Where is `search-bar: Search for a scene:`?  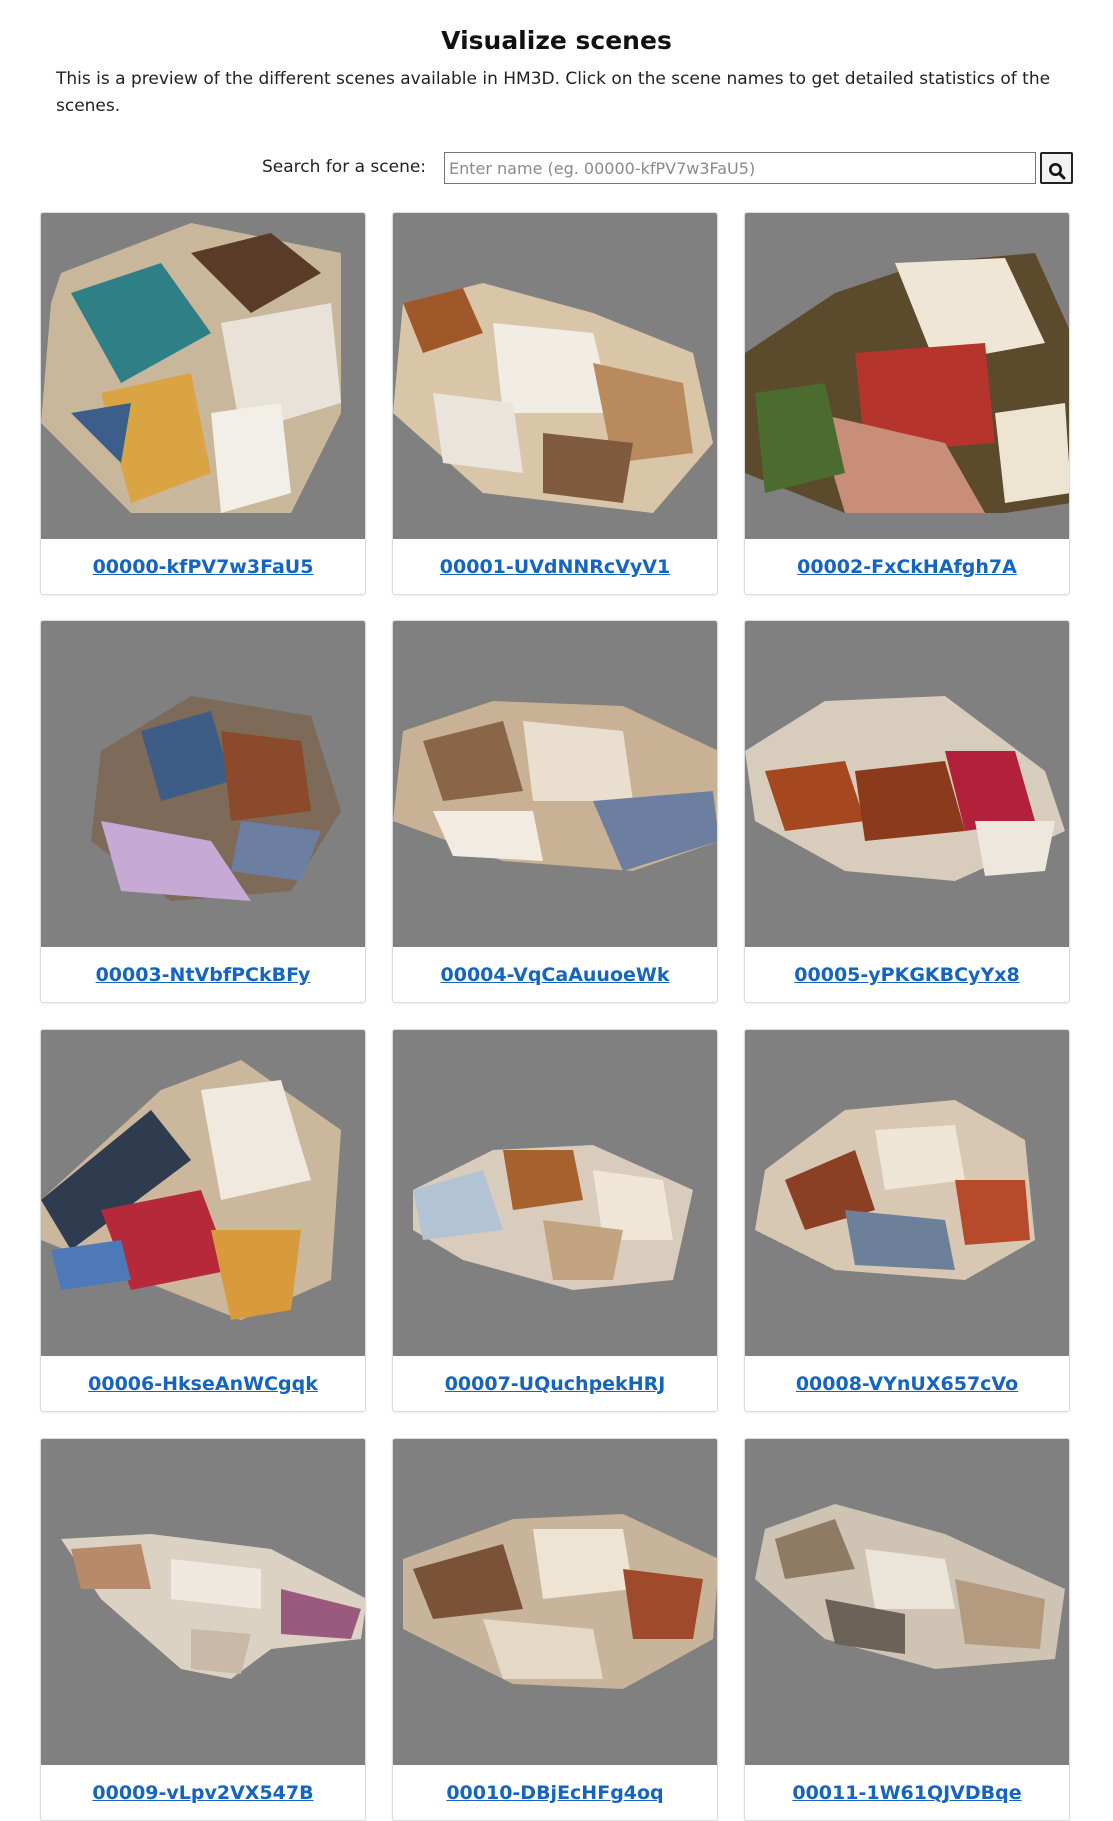
search-bar: Search for a scene: is located at coordinates (556, 168).